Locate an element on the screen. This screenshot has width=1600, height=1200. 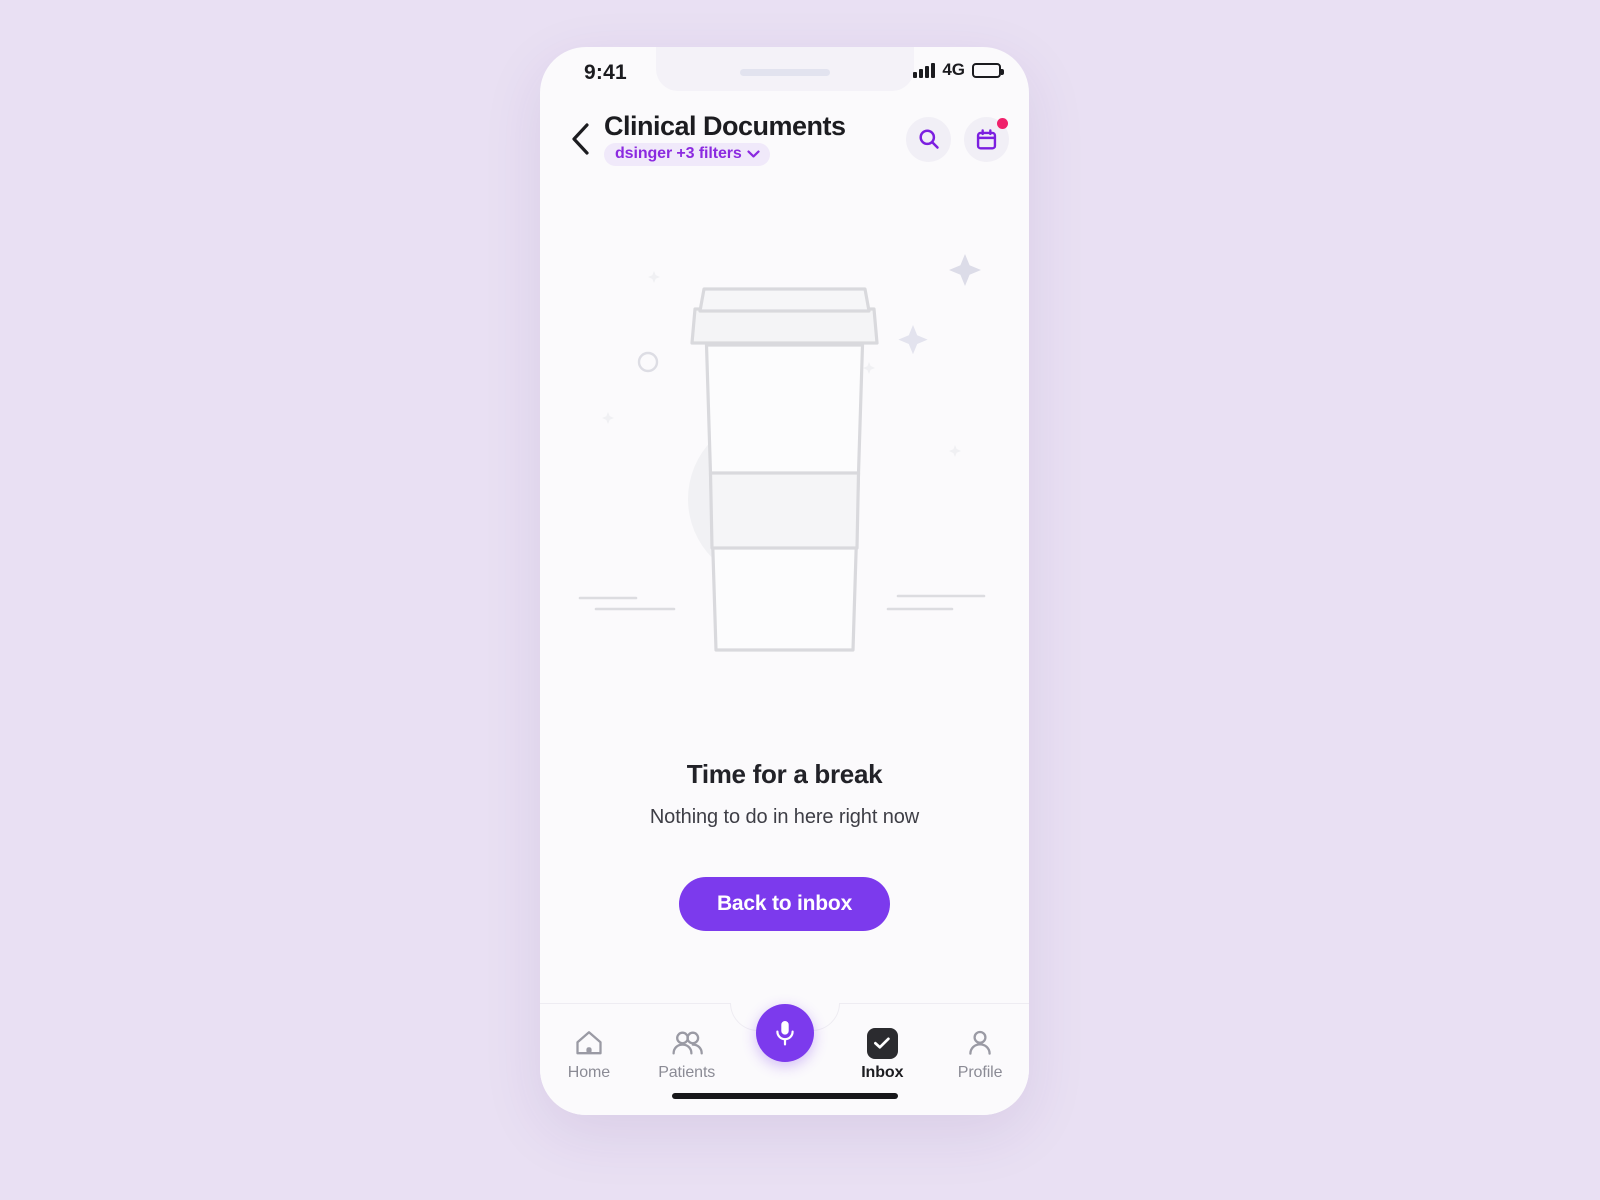
nav-item-profile: Profile is located at coordinates (980, 1050).